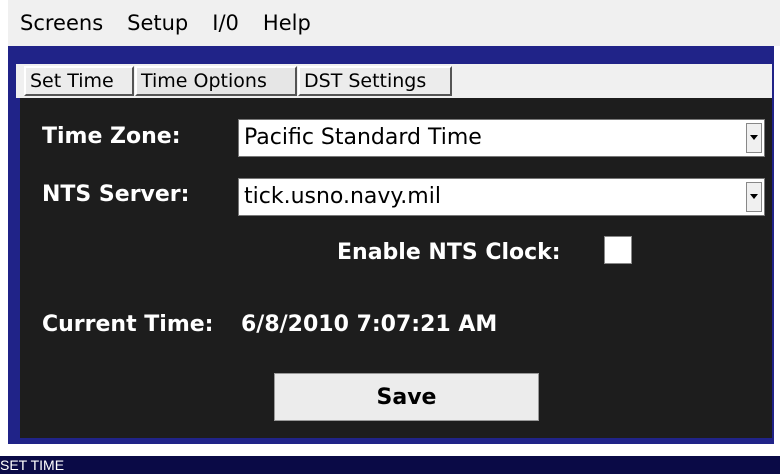 The height and width of the screenshot is (474, 780). What do you see at coordinates (225, 23) in the screenshot?
I see `menu-io: I/0` at bounding box center [225, 23].